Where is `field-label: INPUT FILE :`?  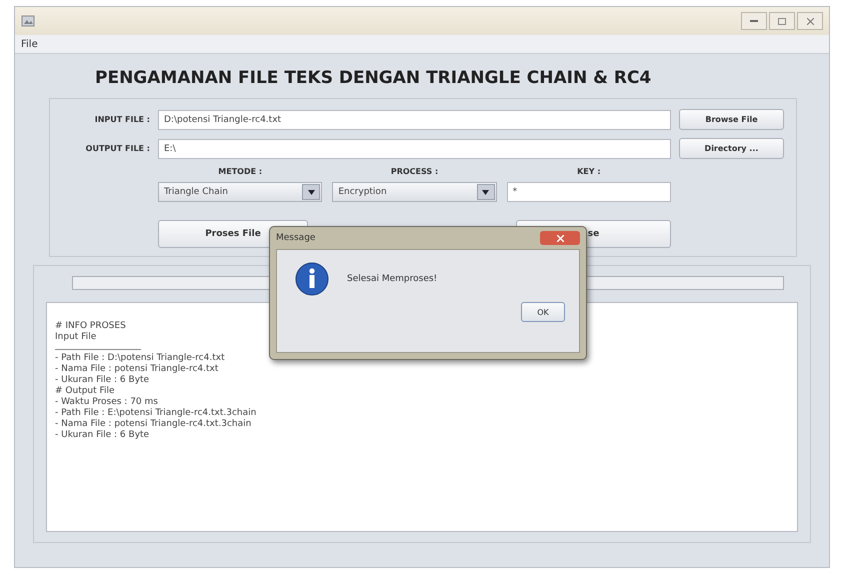 field-label: INPUT FILE : is located at coordinates (122, 119).